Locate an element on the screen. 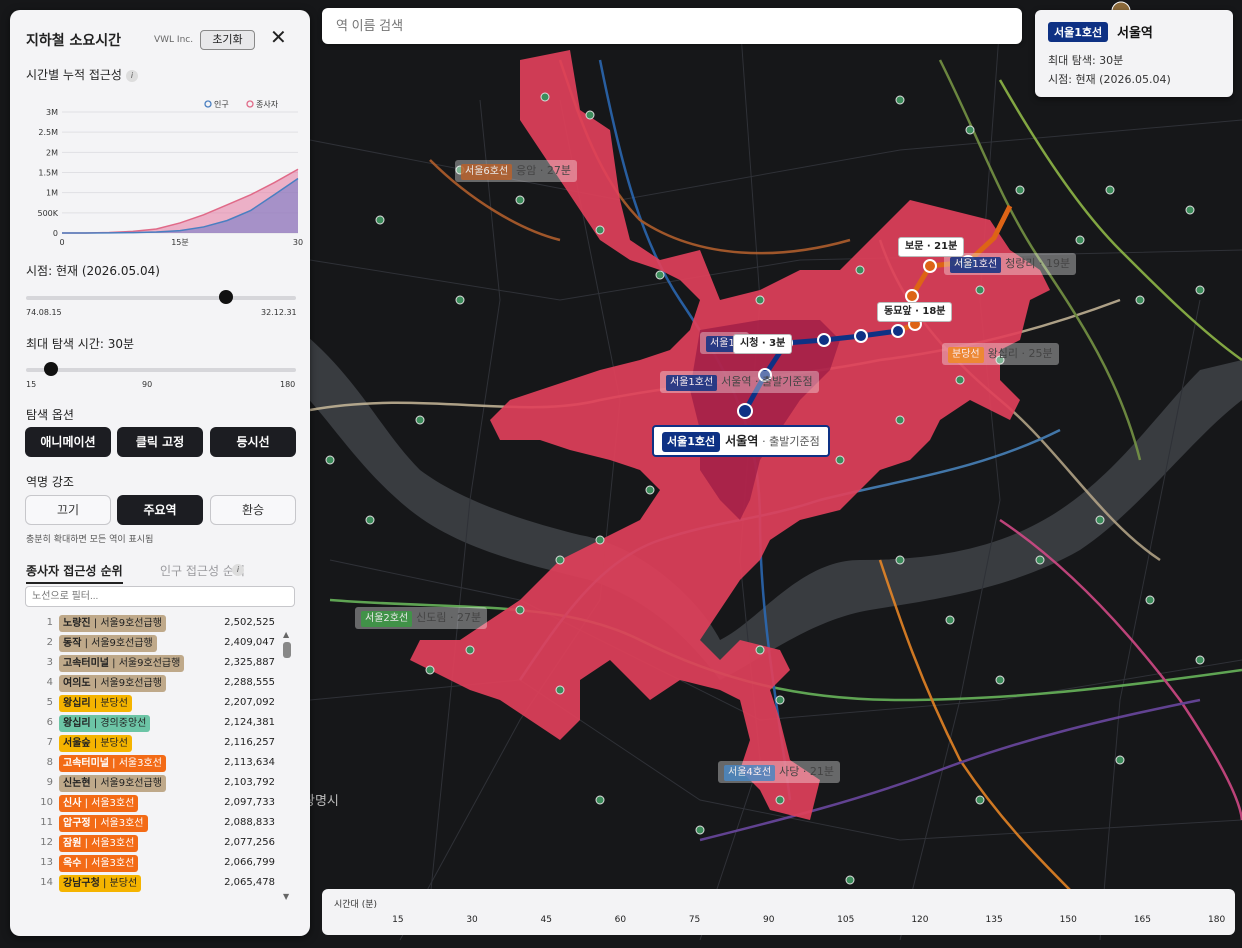 The width and height of the screenshot is (1242, 948). max-time-slider is located at coordinates (161, 369).